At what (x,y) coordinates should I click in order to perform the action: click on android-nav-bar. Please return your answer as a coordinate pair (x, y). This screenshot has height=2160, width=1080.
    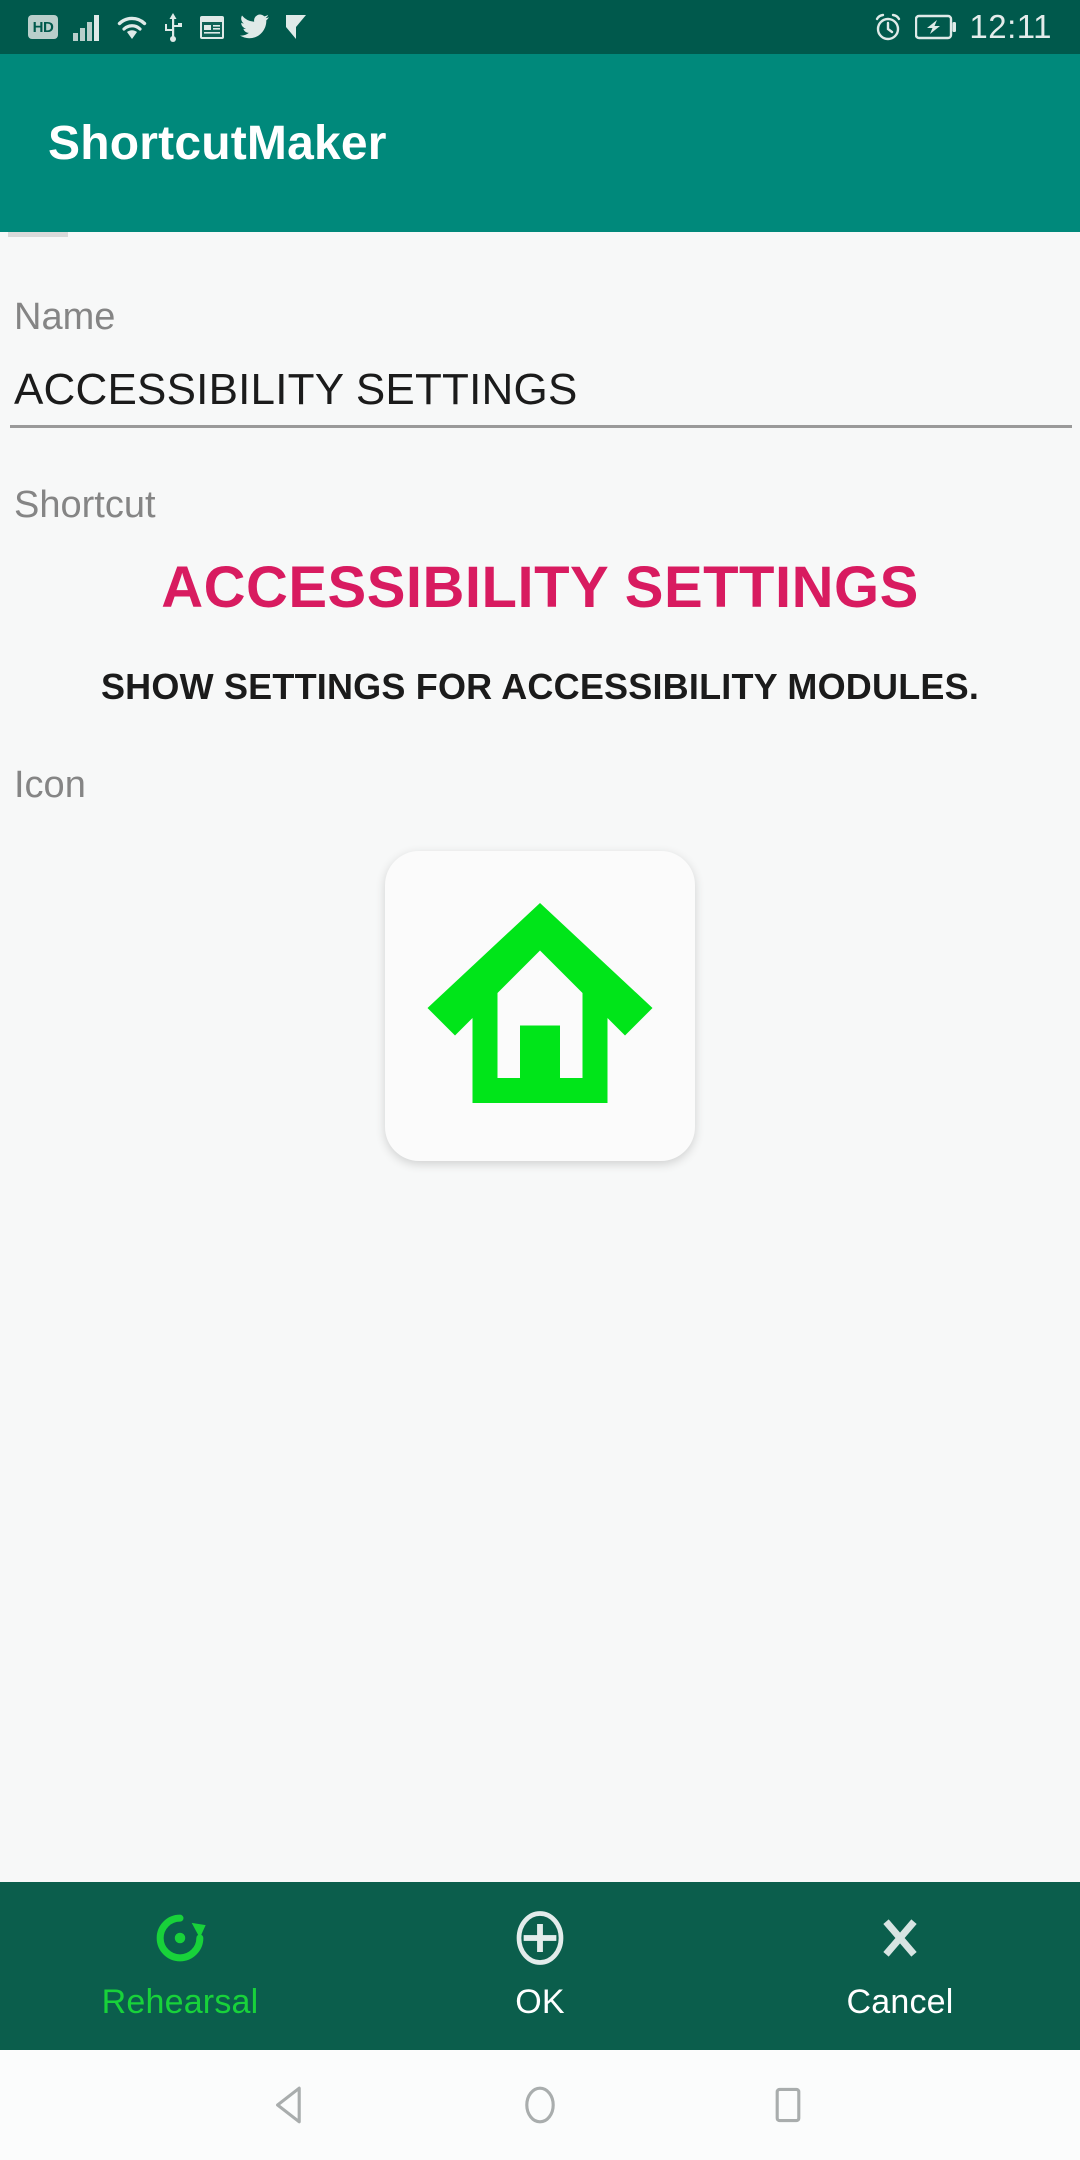
    Looking at the image, I should click on (540, 2105).